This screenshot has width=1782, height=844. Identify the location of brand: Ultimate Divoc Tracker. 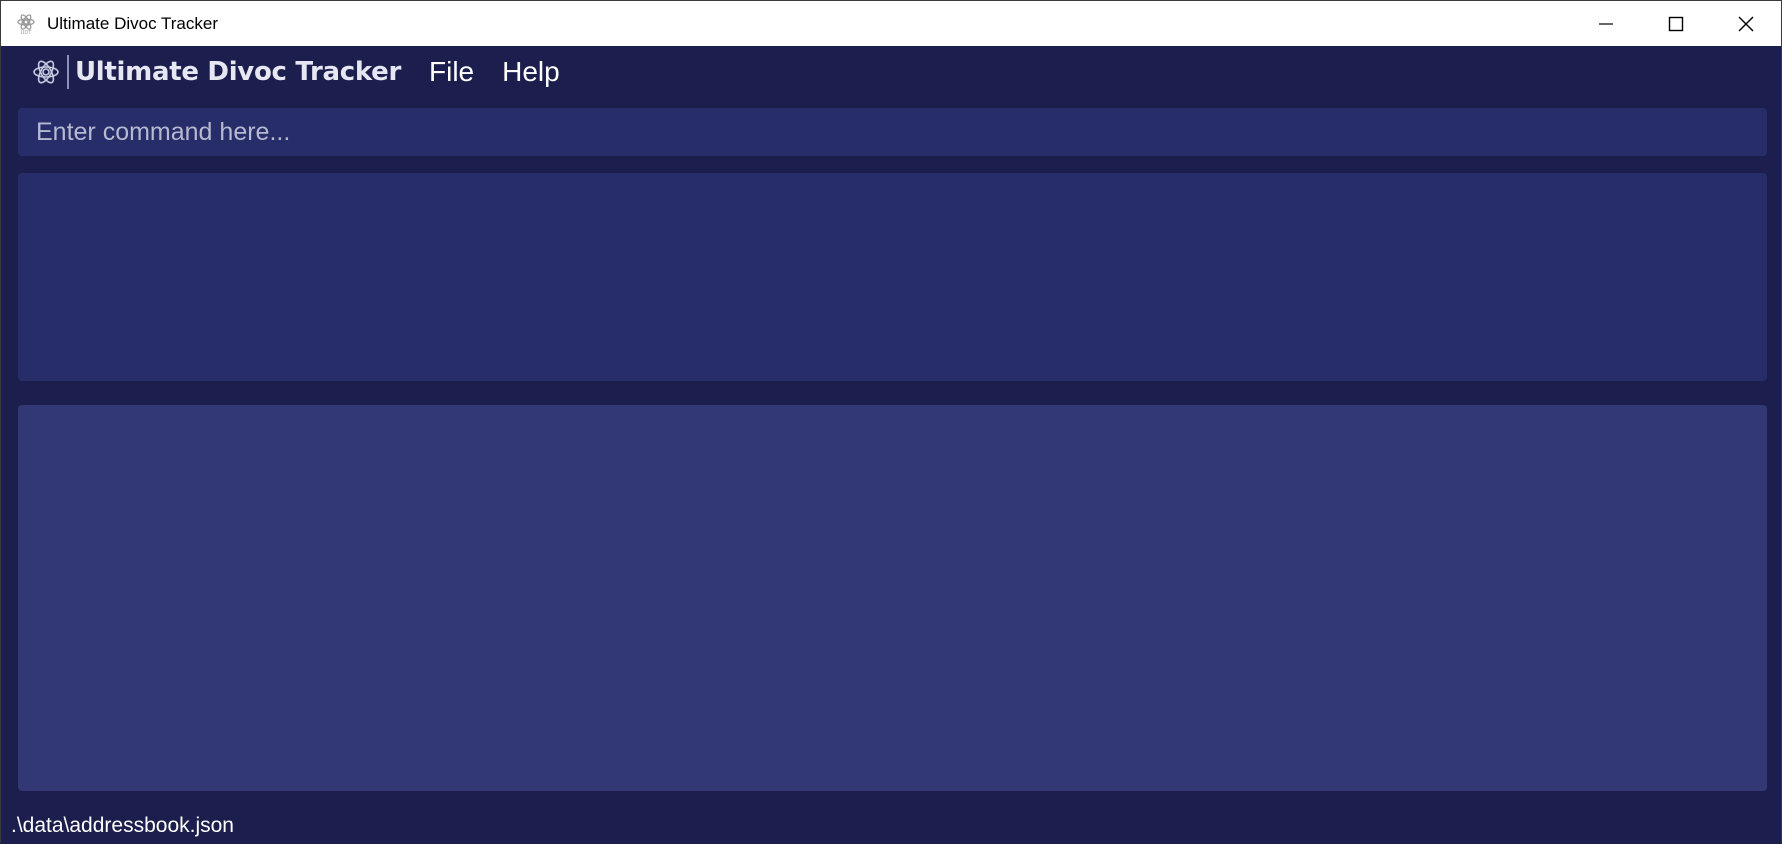
(215, 72).